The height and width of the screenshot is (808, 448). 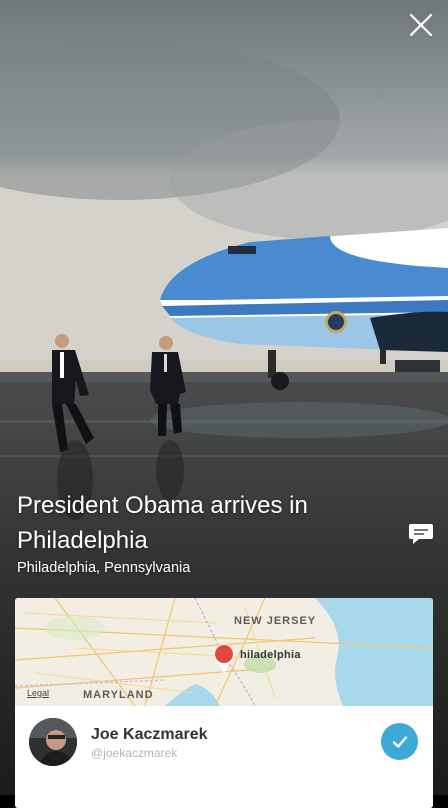 I want to click on author-handle: @joekaczmarek, so click(x=134, y=753).